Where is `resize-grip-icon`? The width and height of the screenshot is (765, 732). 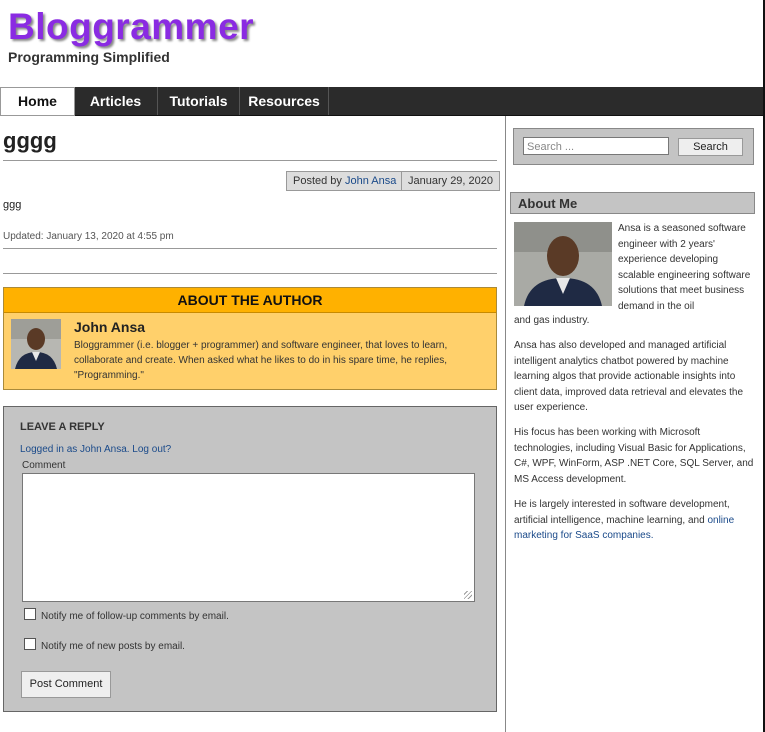
resize-grip-icon is located at coordinates (468, 595).